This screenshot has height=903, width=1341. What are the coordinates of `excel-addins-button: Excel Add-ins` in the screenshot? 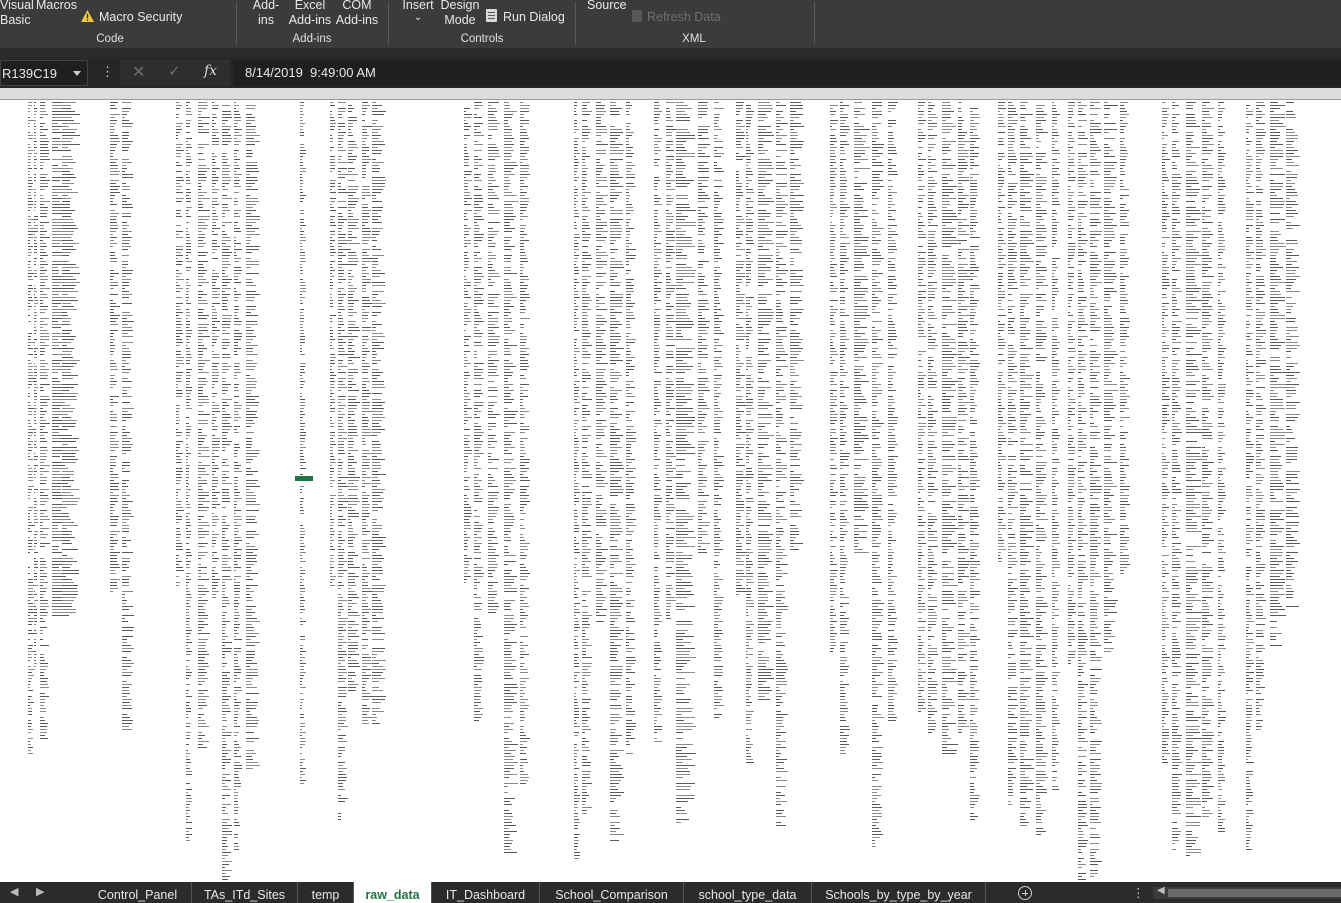 It's located at (310, 14).